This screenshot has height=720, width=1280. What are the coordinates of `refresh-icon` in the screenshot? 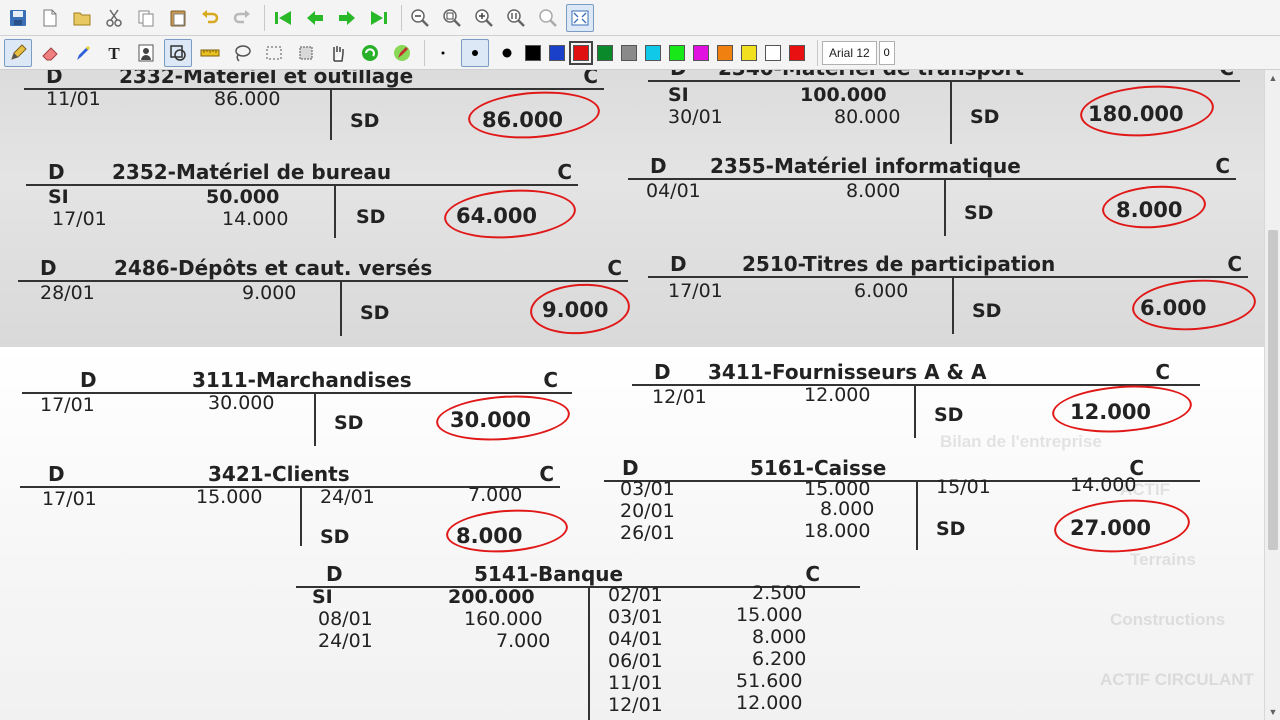 It's located at (370, 53).